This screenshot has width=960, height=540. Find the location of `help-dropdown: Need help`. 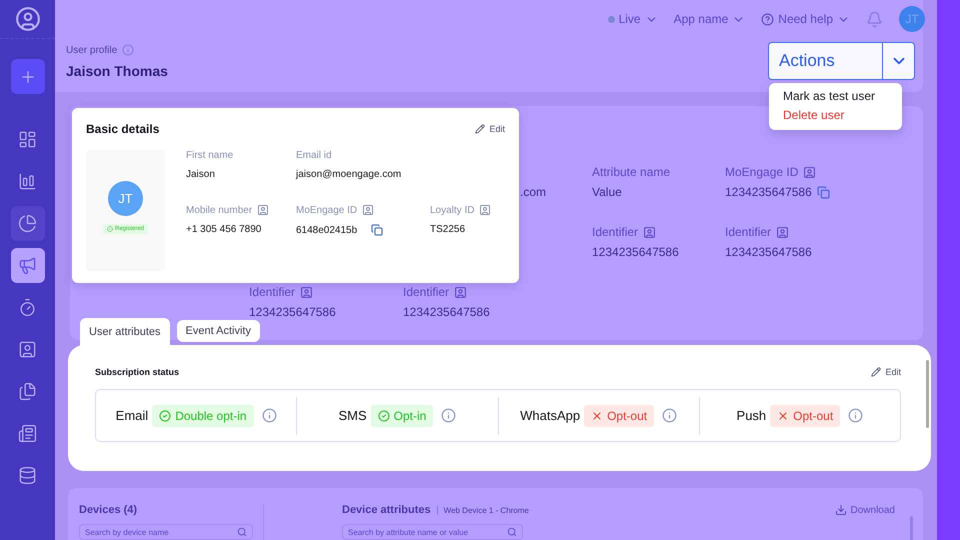

help-dropdown: Need help is located at coordinates (805, 19).